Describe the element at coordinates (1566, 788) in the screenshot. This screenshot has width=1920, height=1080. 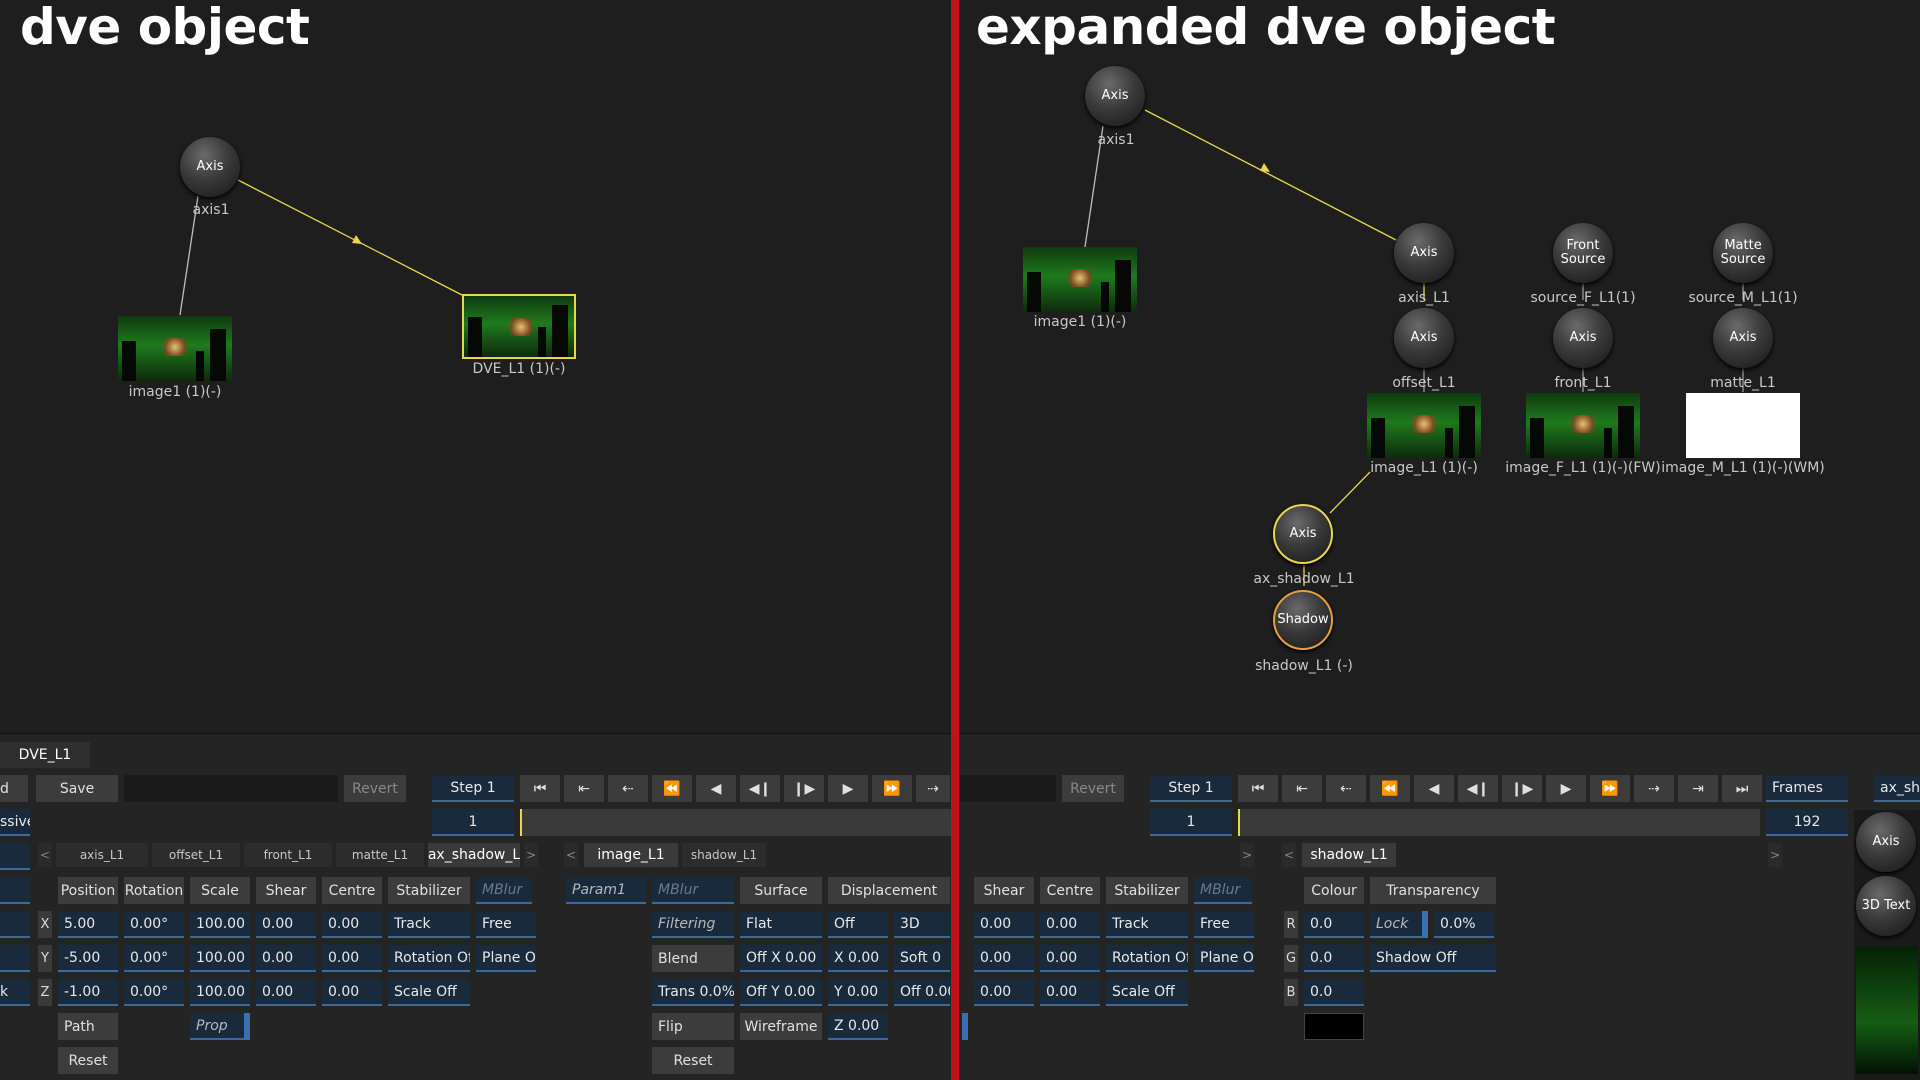
I see `play-icon-right: ▶` at that location.